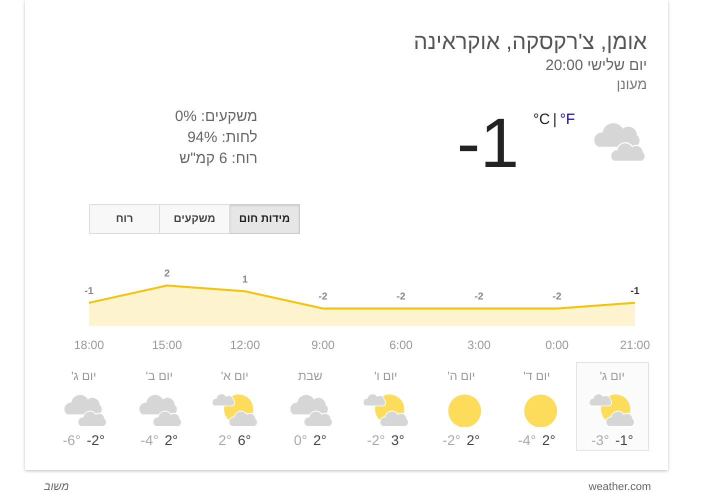 This screenshot has width=704, height=501. Describe the element at coordinates (245, 440) in the screenshot. I see `high-temperature: 6°` at that location.